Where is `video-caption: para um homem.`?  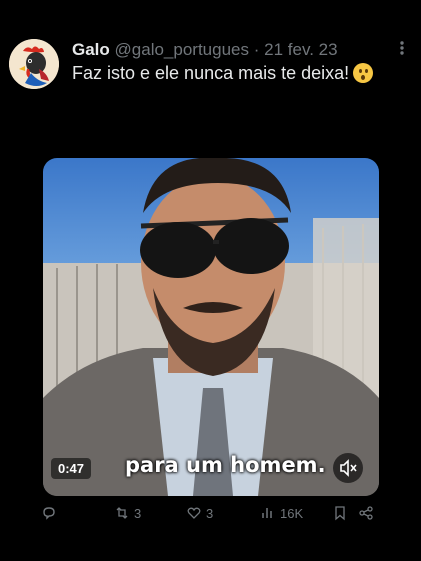
video-caption: para um homem. is located at coordinates (225, 465).